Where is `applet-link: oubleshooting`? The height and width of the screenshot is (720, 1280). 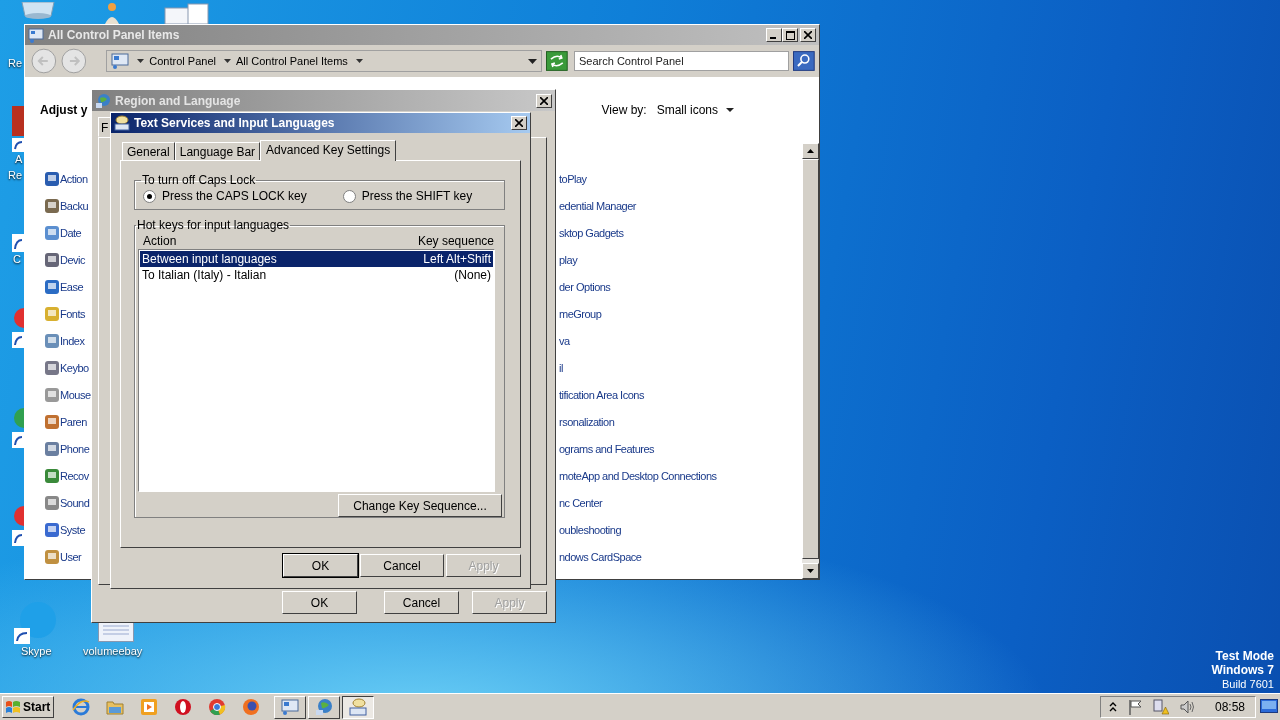 applet-link: oubleshooting is located at coordinates (590, 529).